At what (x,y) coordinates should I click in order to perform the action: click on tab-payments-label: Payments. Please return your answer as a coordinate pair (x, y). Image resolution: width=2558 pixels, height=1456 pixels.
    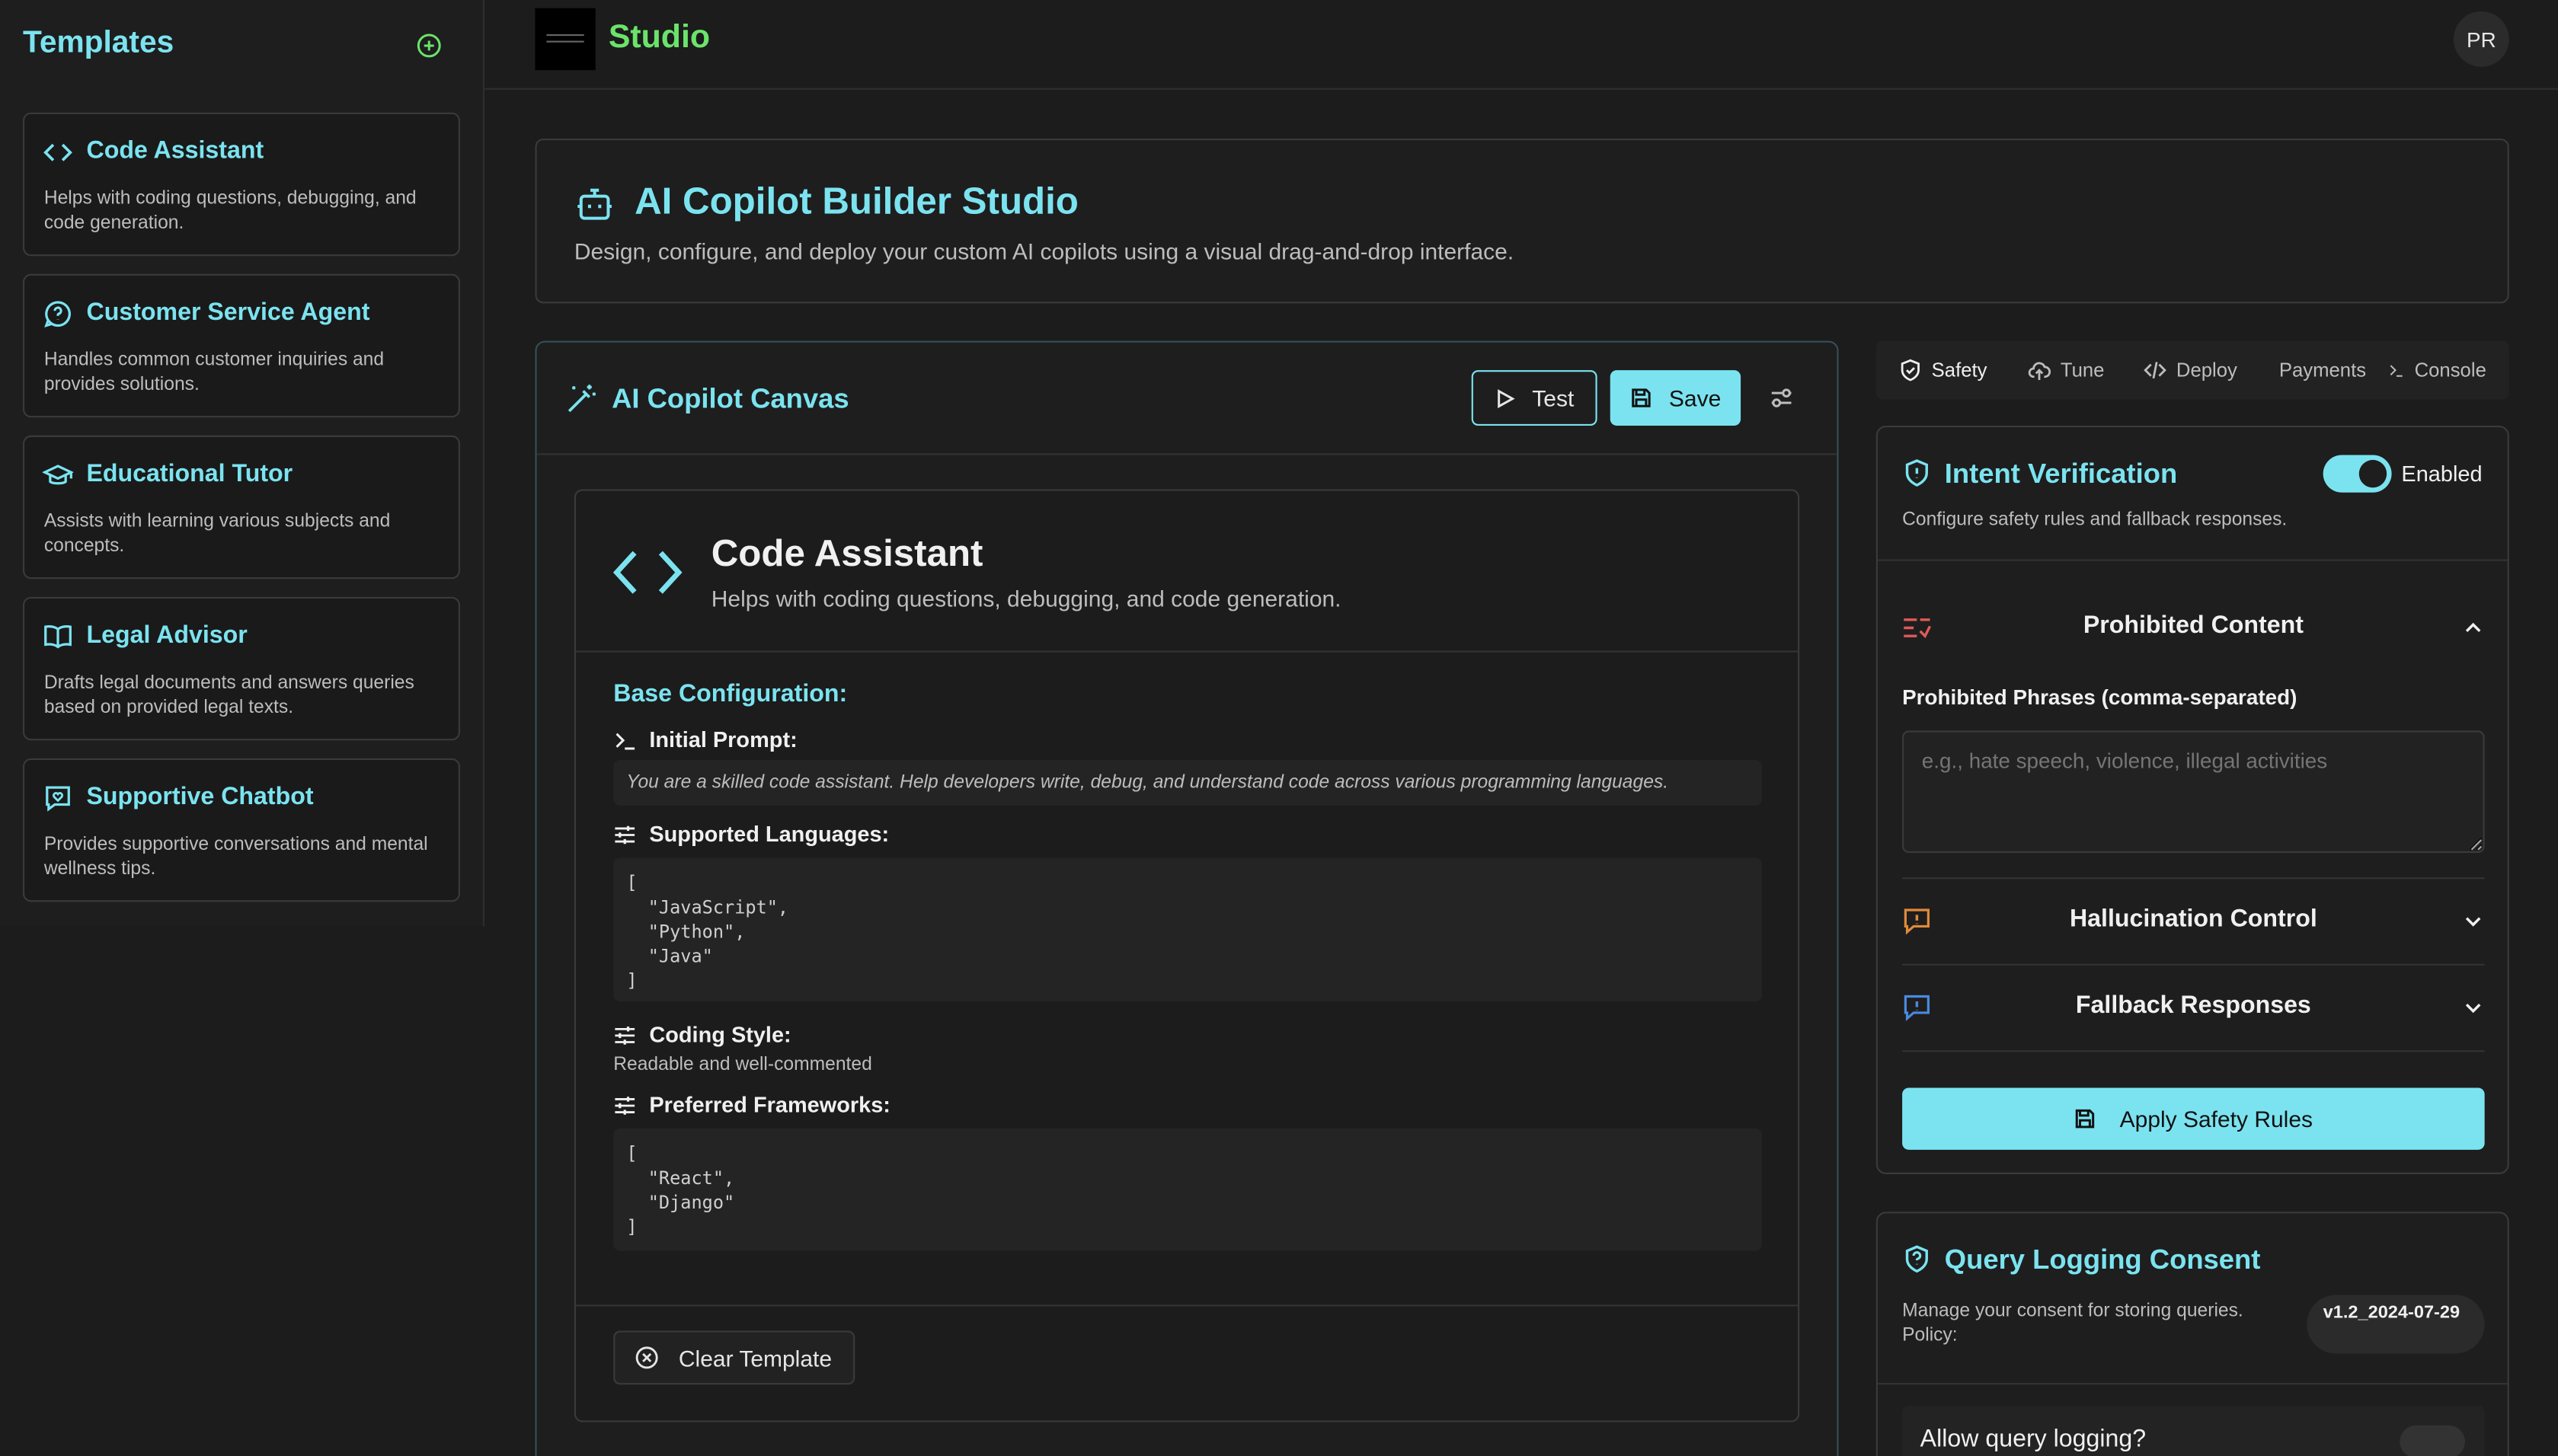
    Looking at the image, I should click on (2322, 370).